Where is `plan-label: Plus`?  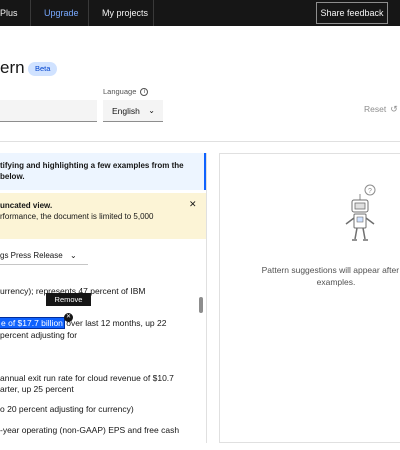
plan-label: Plus is located at coordinates (9, 13).